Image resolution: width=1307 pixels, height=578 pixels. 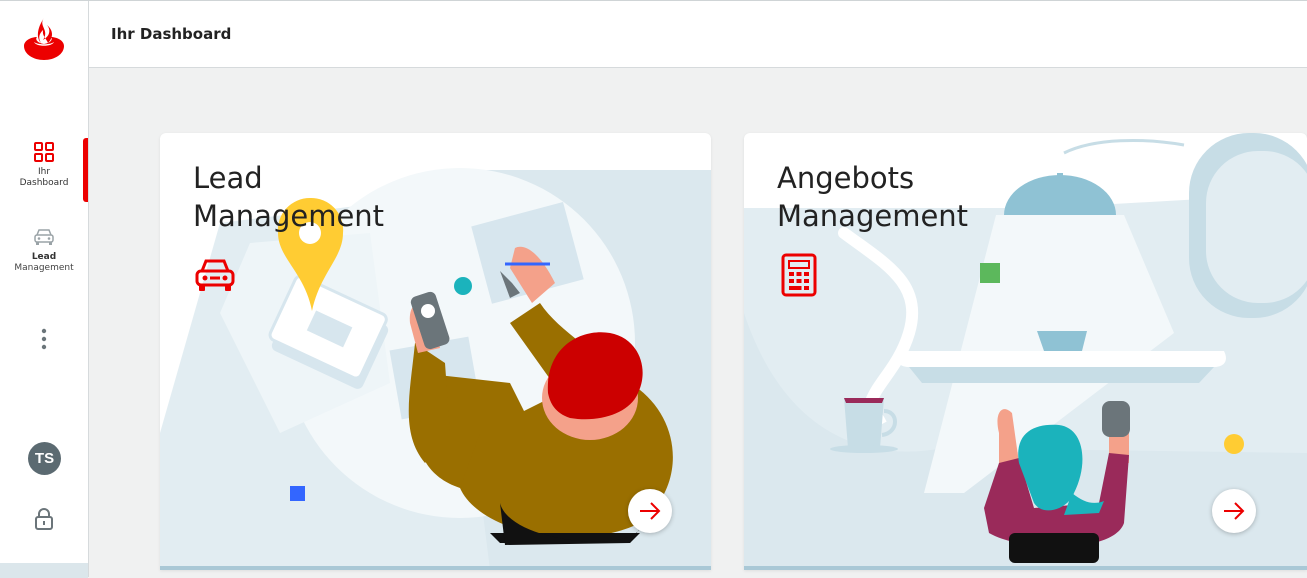 What do you see at coordinates (44, 339) in the screenshot?
I see `more-vertical-icon` at bounding box center [44, 339].